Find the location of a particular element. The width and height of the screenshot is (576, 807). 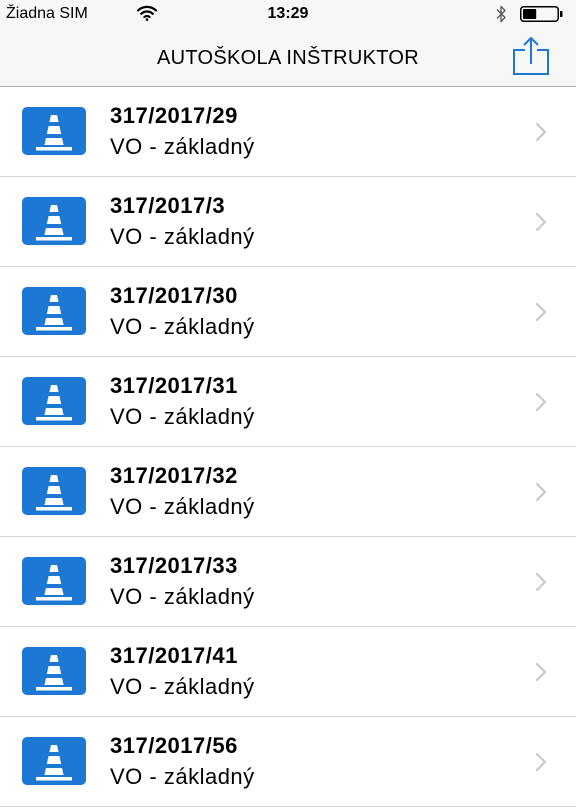

page-title: AUTOŠKOLA INŠTRUKTOR is located at coordinates (288, 58).